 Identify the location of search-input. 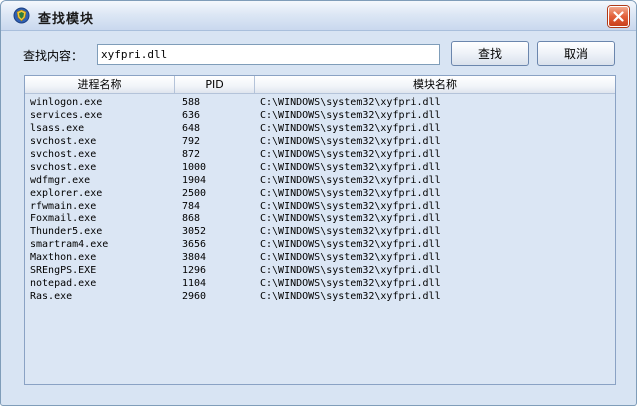
(268, 54).